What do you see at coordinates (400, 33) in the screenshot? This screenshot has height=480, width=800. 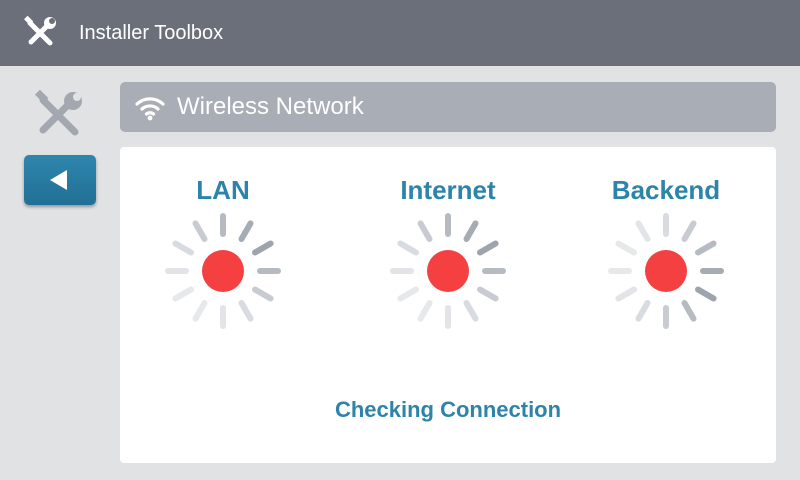 I see `top-bar: Installer Toolbox` at bounding box center [400, 33].